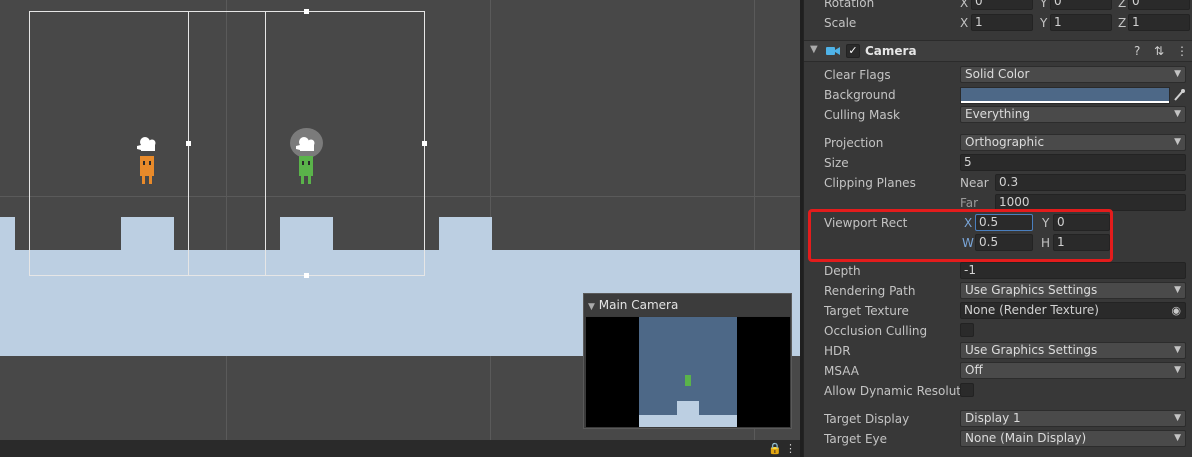 The height and width of the screenshot is (457, 1192). Describe the element at coordinates (1073, 162) in the screenshot. I see `size-field: 5` at that location.